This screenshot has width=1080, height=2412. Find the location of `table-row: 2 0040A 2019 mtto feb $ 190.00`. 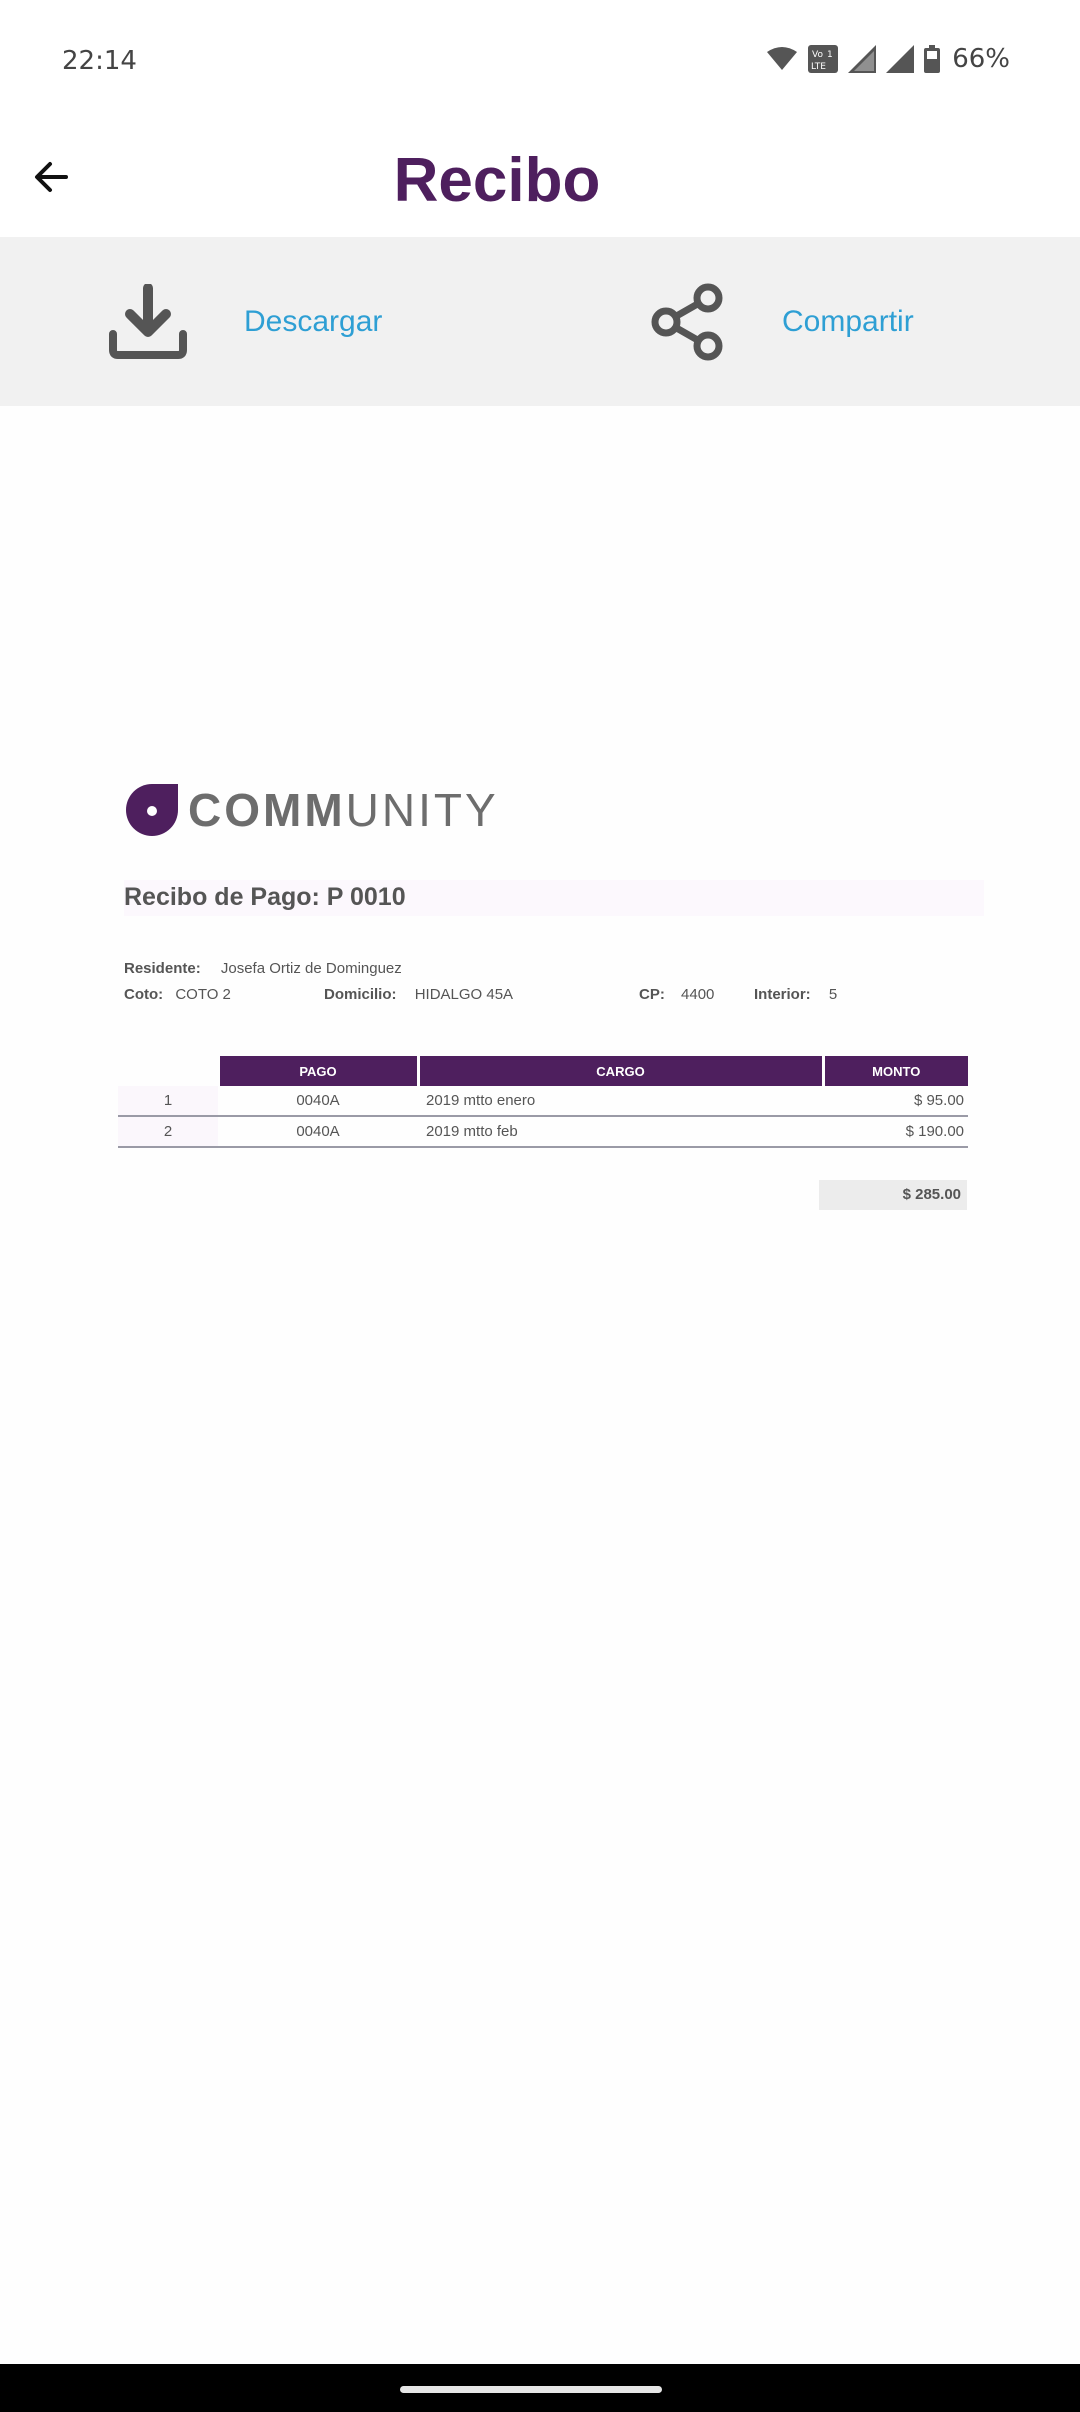

table-row: 2 0040A 2019 mtto feb $ 190.00 is located at coordinates (543, 1132).